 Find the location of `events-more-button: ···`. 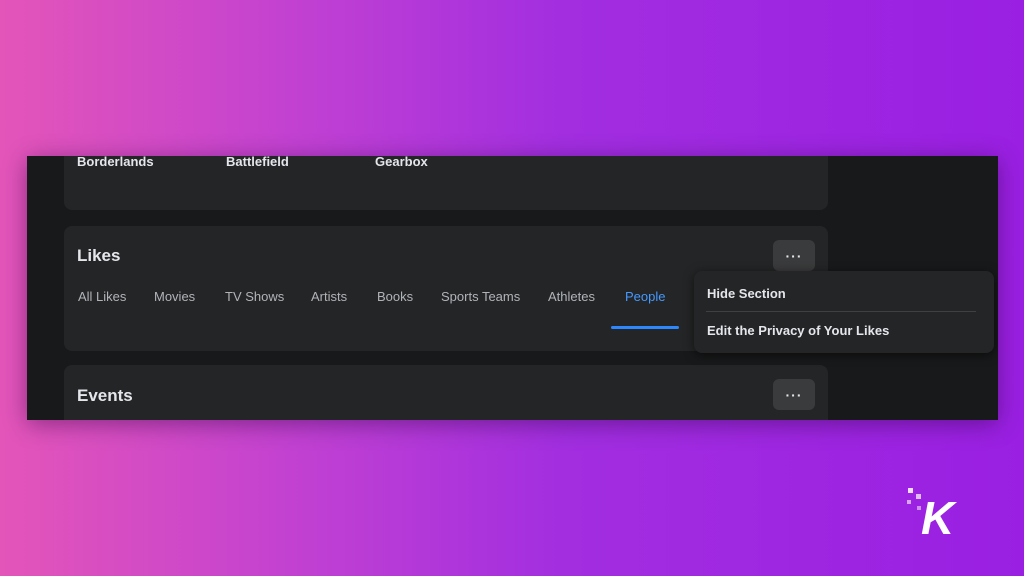

events-more-button: ··· is located at coordinates (794, 394).